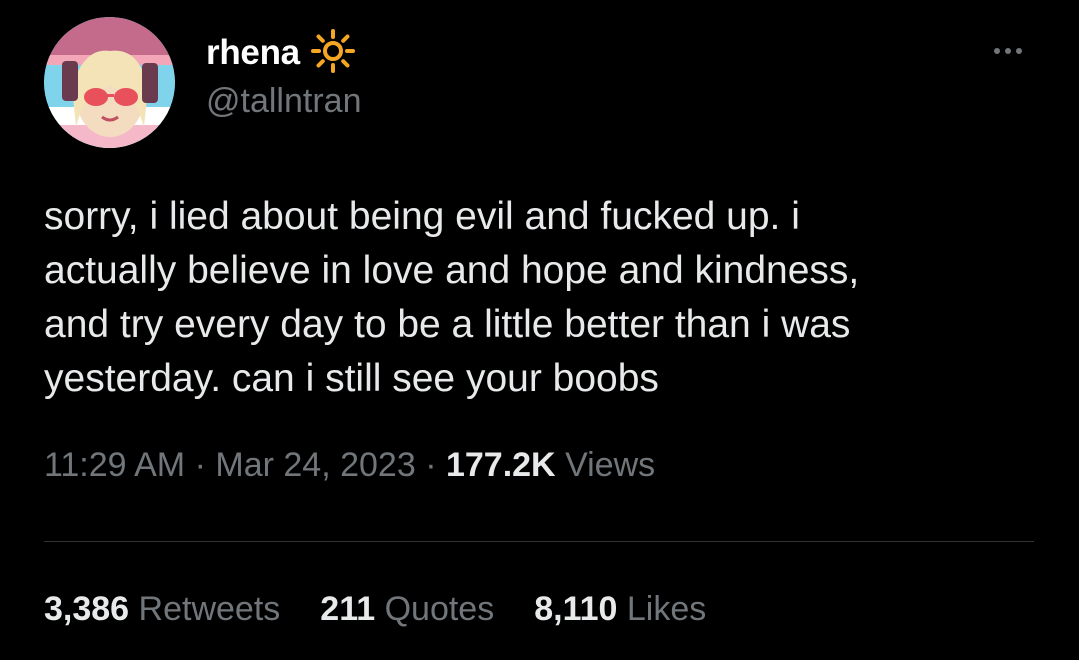 This screenshot has width=1079, height=660. What do you see at coordinates (253, 53) in the screenshot?
I see `display-name: rhena` at bounding box center [253, 53].